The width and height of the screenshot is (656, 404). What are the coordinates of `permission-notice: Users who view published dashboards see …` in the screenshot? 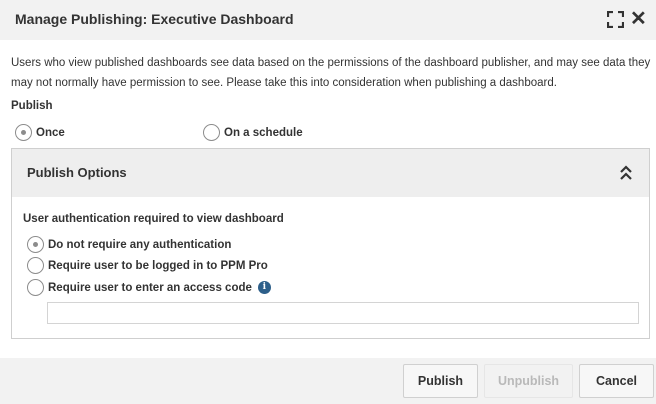 It's located at (331, 73).